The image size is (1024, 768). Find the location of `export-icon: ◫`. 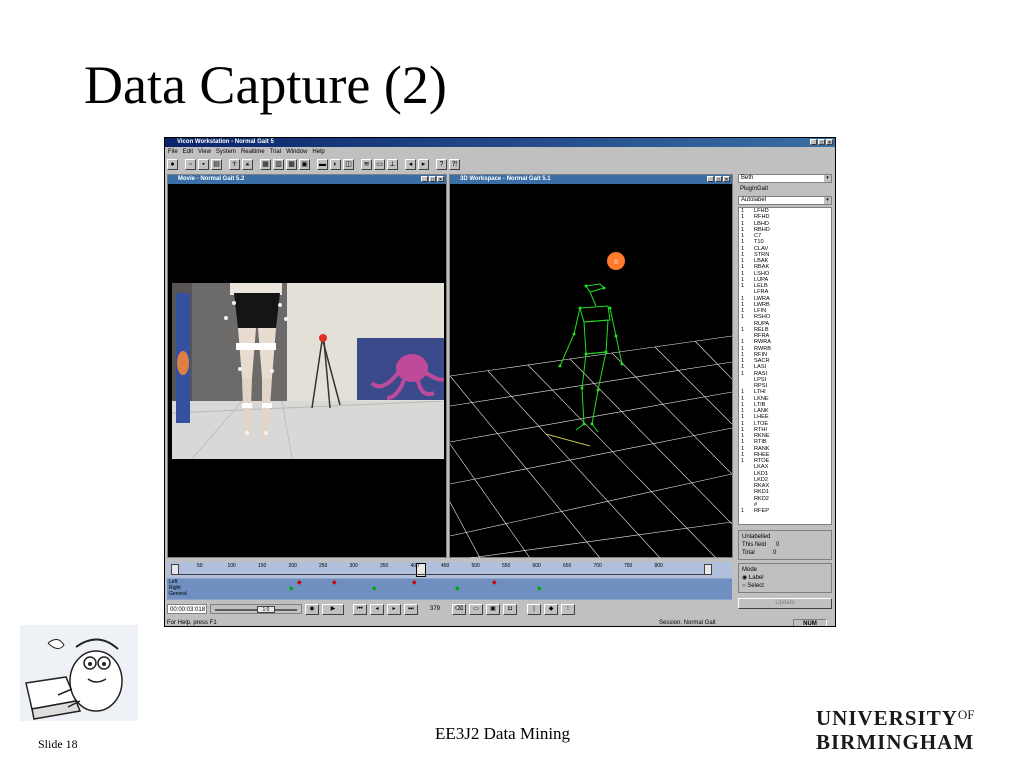

export-icon: ◫ is located at coordinates (348, 164).